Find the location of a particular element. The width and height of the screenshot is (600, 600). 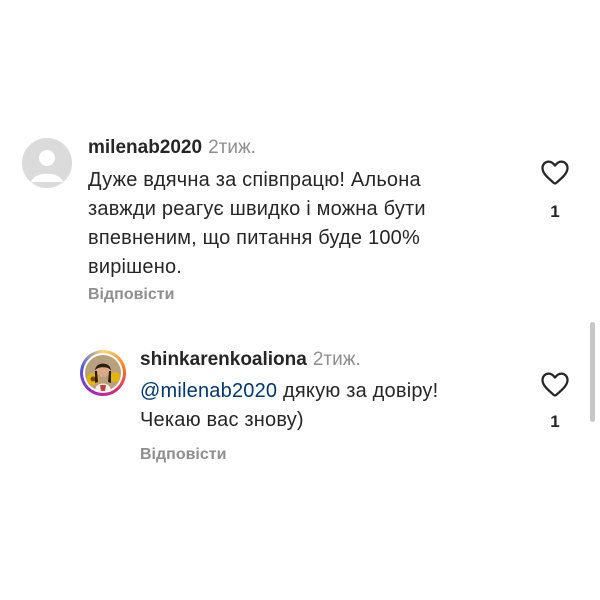

username: milenab2020 is located at coordinates (145, 147).